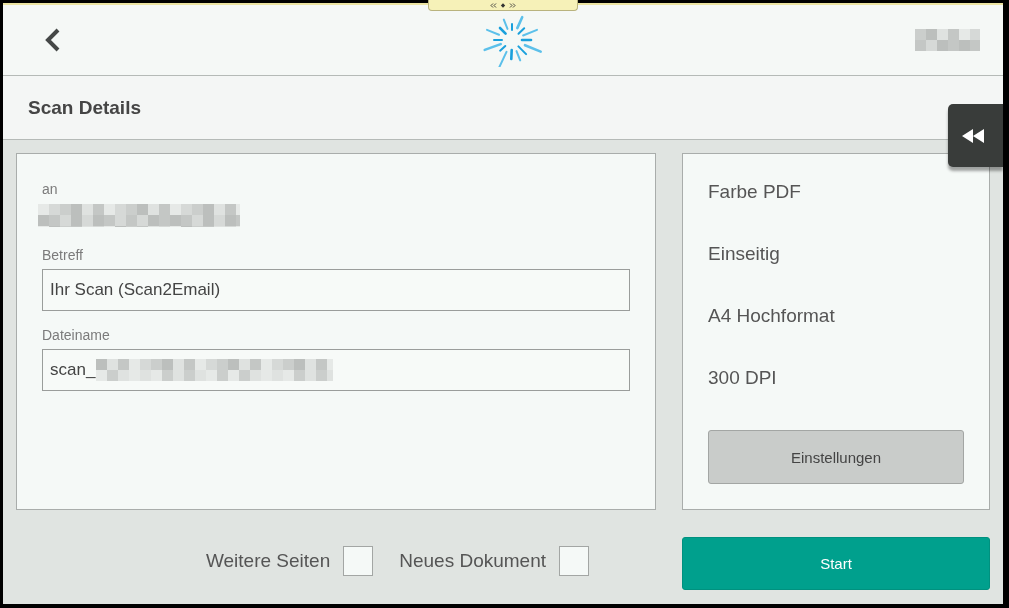 The height and width of the screenshot is (608, 1009). What do you see at coordinates (771, 316) in the screenshot?
I see `setting-value: A4 Hochformat` at bounding box center [771, 316].